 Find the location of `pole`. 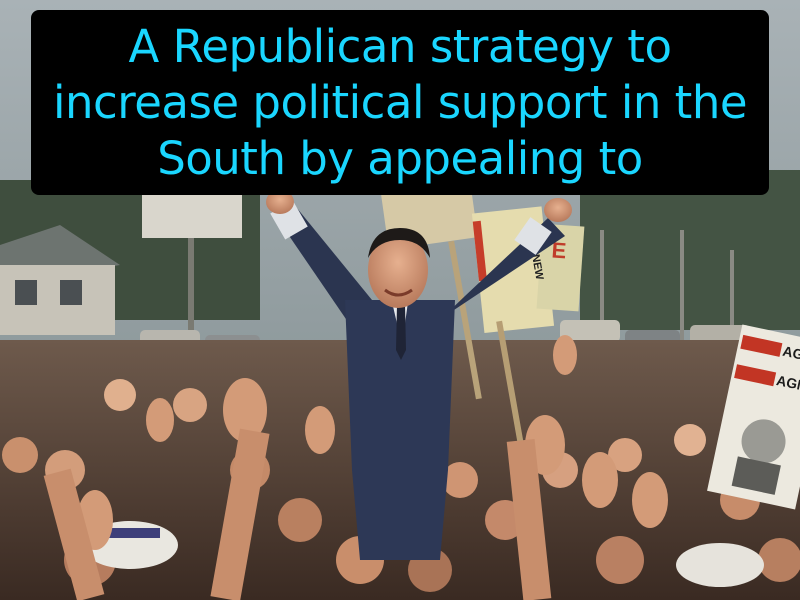

pole is located at coordinates (682, 285).